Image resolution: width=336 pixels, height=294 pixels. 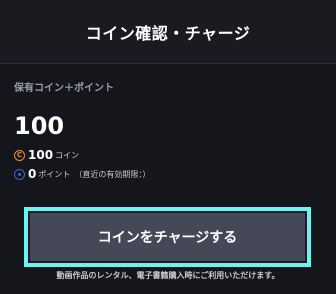 I want to click on balance-label: 保有コイン＋ポイント, so click(x=64, y=88).